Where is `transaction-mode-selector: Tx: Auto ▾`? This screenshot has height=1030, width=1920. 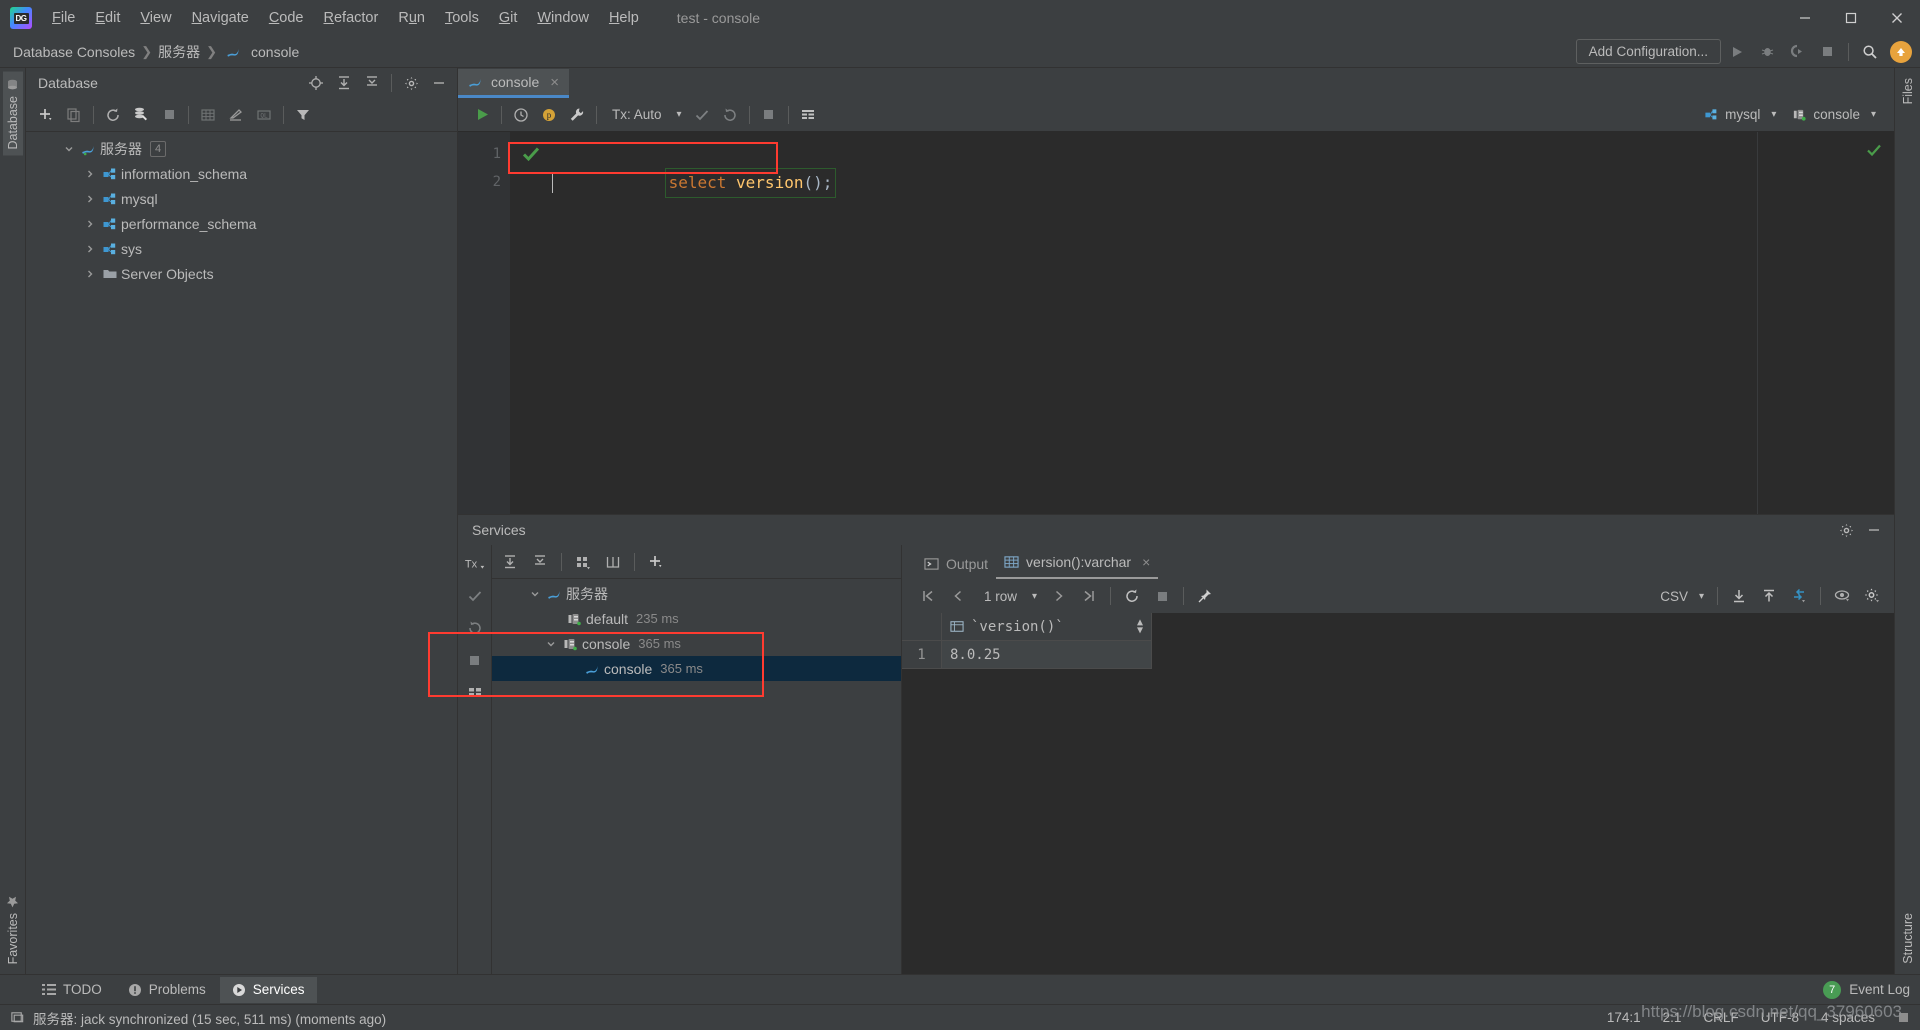
transaction-mode-selector: Tx: Auto ▾ is located at coordinates (645, 114).